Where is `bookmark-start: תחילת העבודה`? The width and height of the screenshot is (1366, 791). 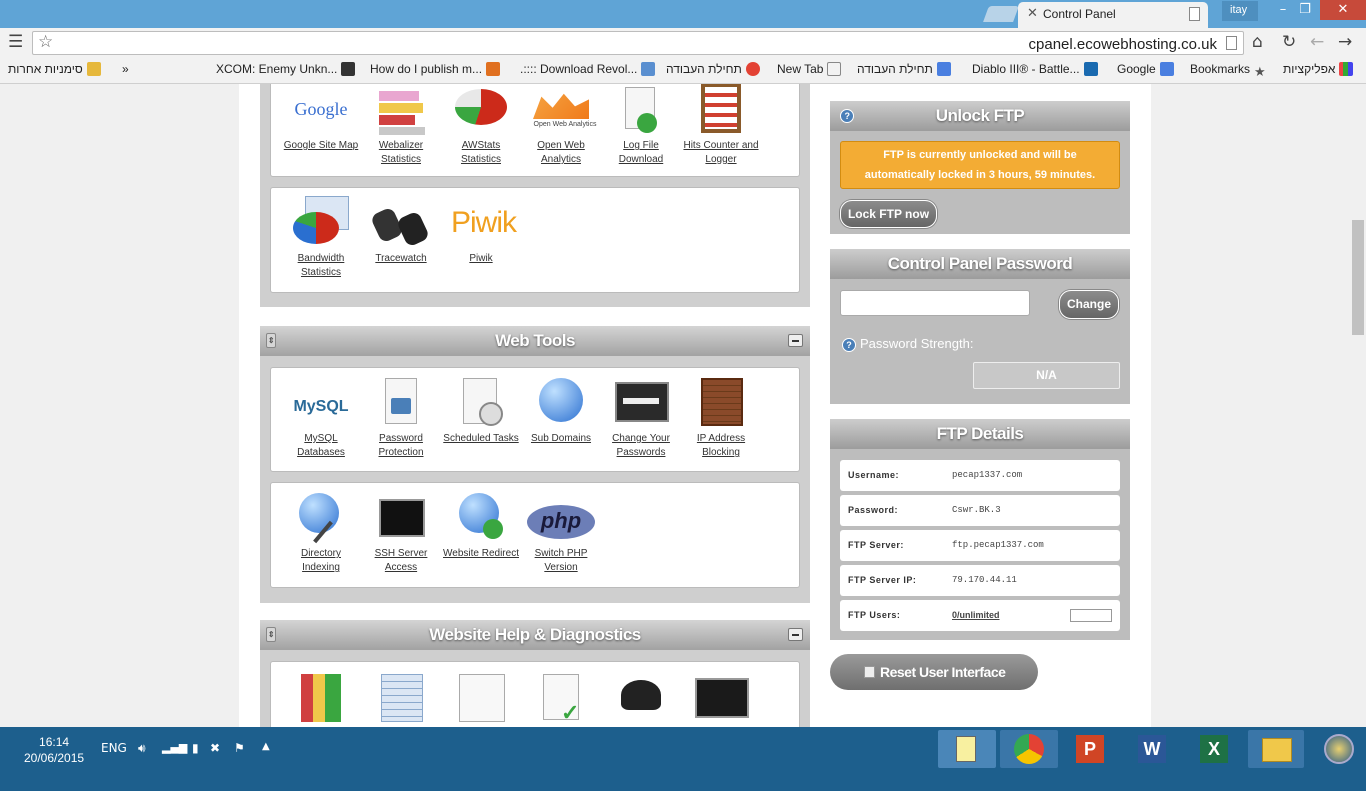
bookmark-start: תחילת העבודה is located at coordinates (713, 69).